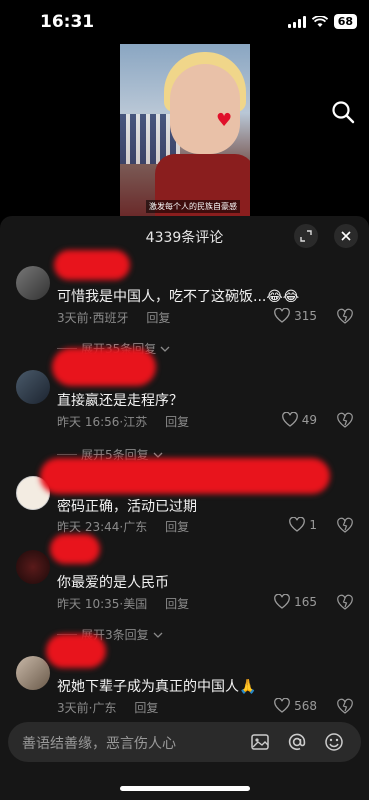  Describe the element at coordinates (305, 705) in the screenshot. I see `like-count: 568` at that location.